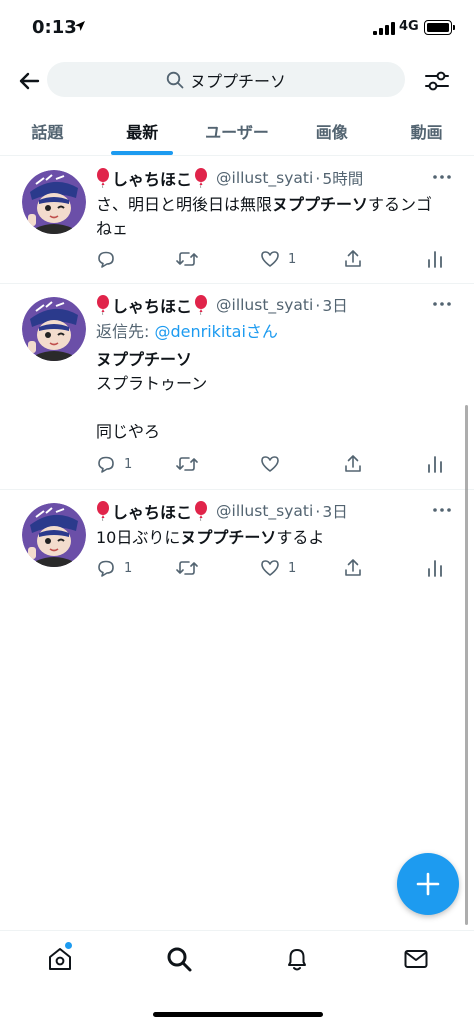 The width and height of the screenshot is (474, 1025). Describe the element at coordinates (142, 130) in the screenshot. I see `tab-latest: 最新` at that location.